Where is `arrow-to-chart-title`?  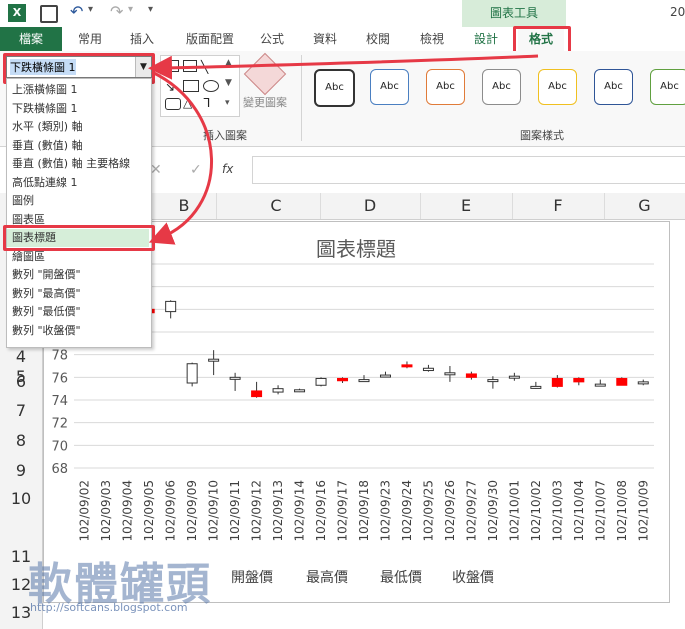
arrow-to-chart-title is located at coordinates (180, 157).